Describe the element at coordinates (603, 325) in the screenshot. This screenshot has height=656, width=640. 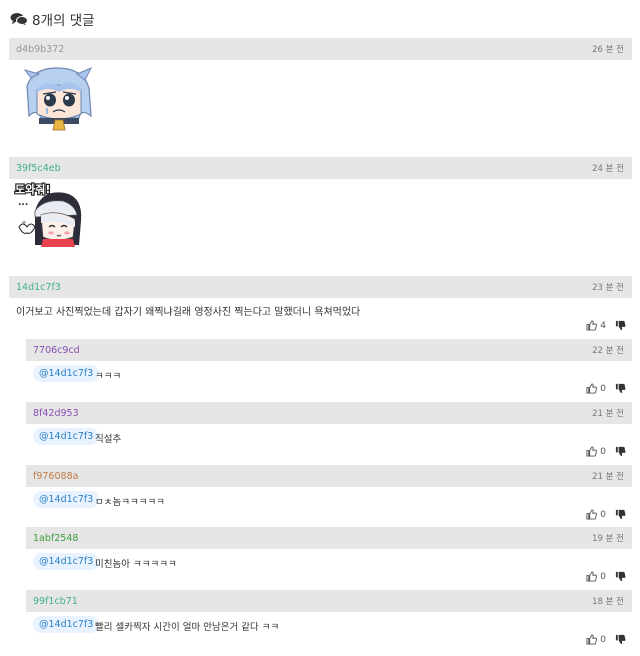
I see `like-count: 4` at that location.